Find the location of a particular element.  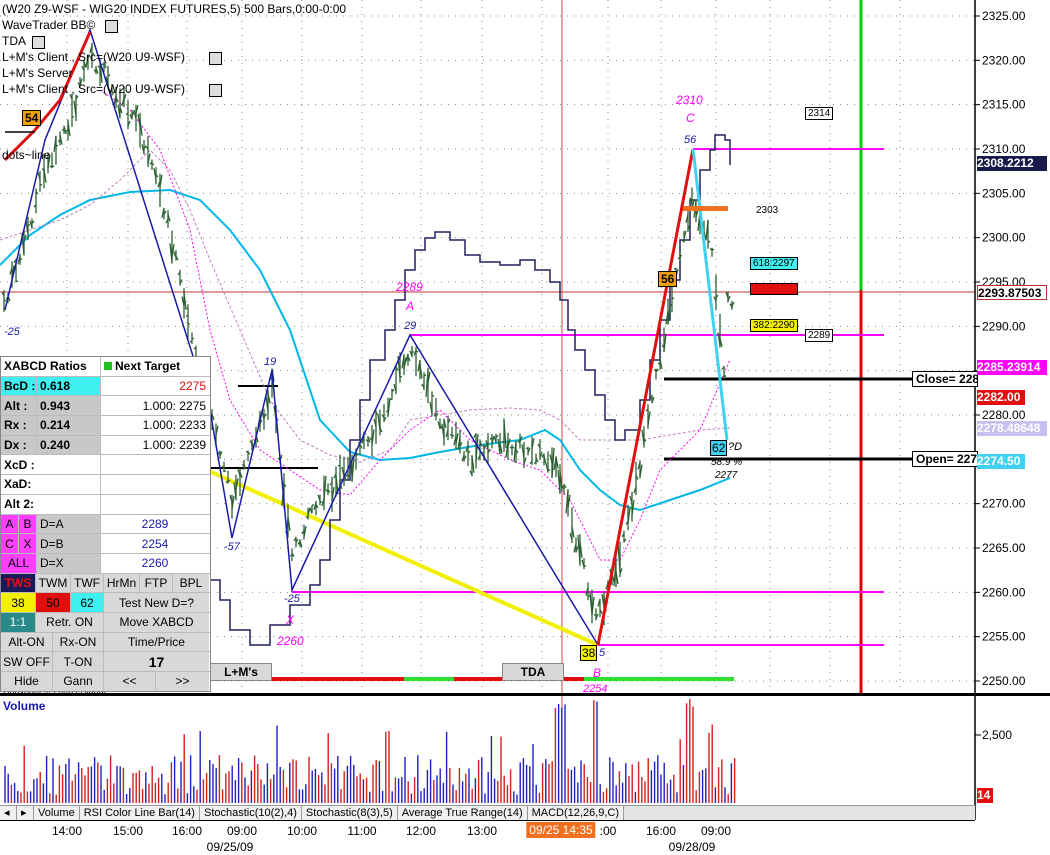

tab-volume: Volume is located at coordinates (57, 813).